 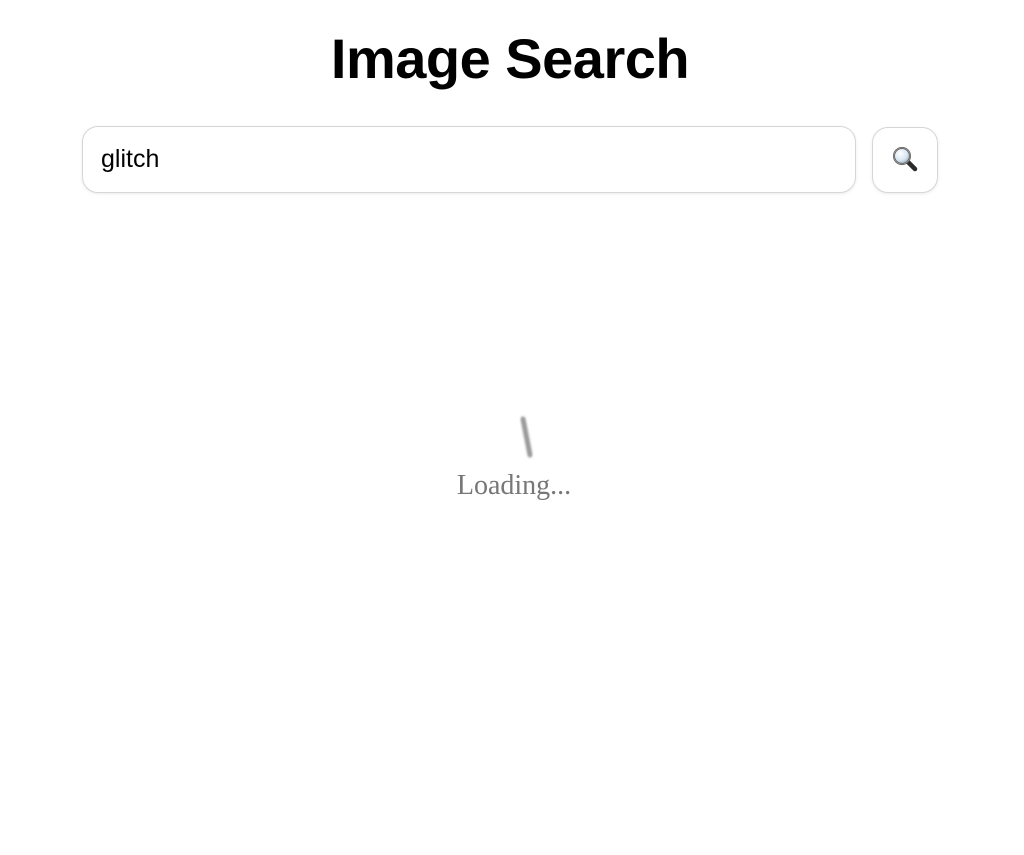 I want to click on search-bar, so click(x=510, y=159).